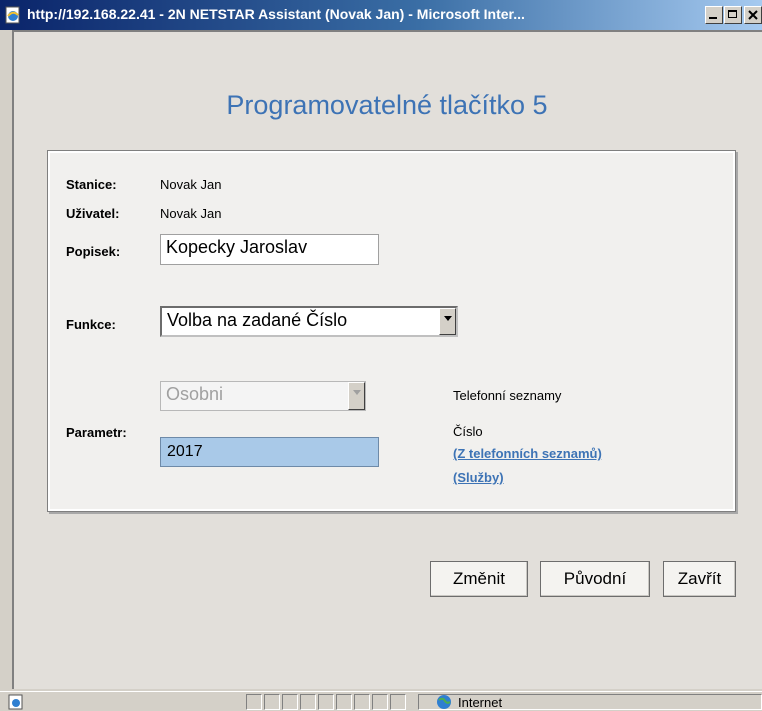 Image resolution: width=762 pixels, height=711 pixels. I want to click on phonebook-select: Osobni, so click(263, 396).